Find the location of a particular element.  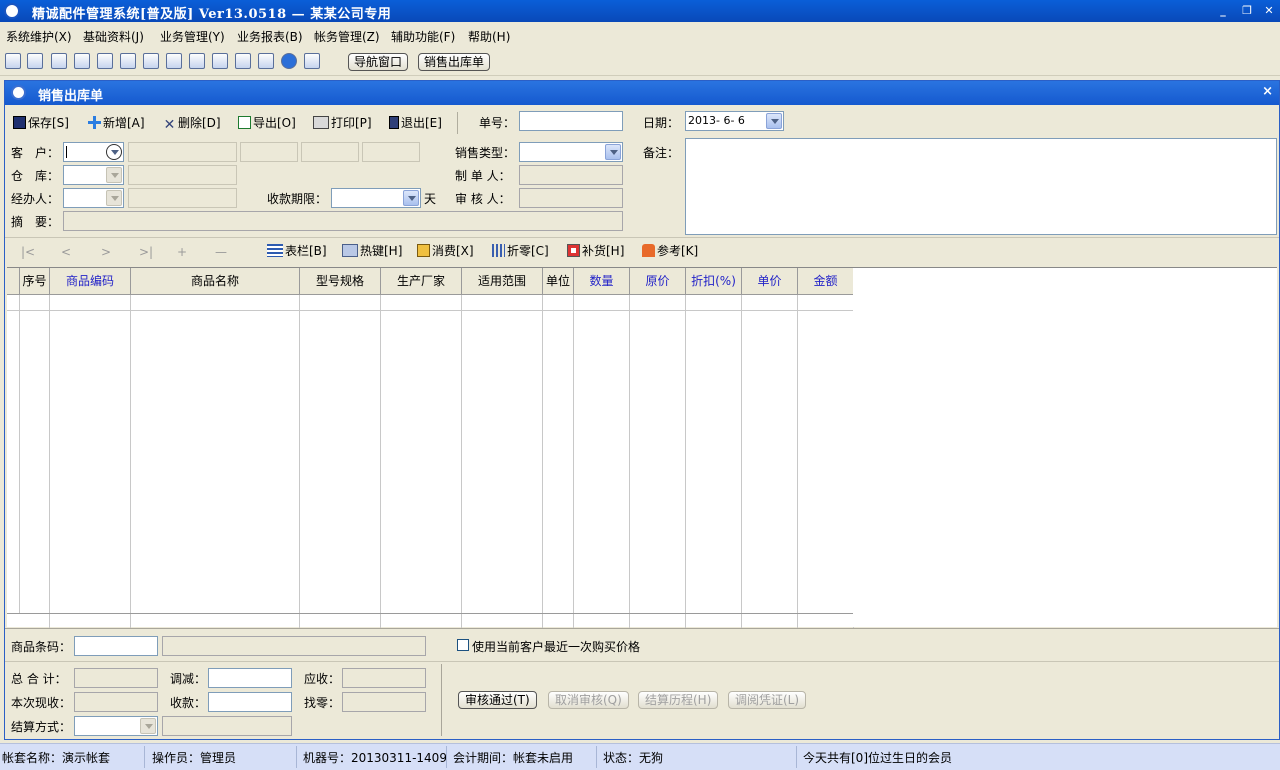

sales-out-button: 销售出库单 is located at coordinates (454, 62).